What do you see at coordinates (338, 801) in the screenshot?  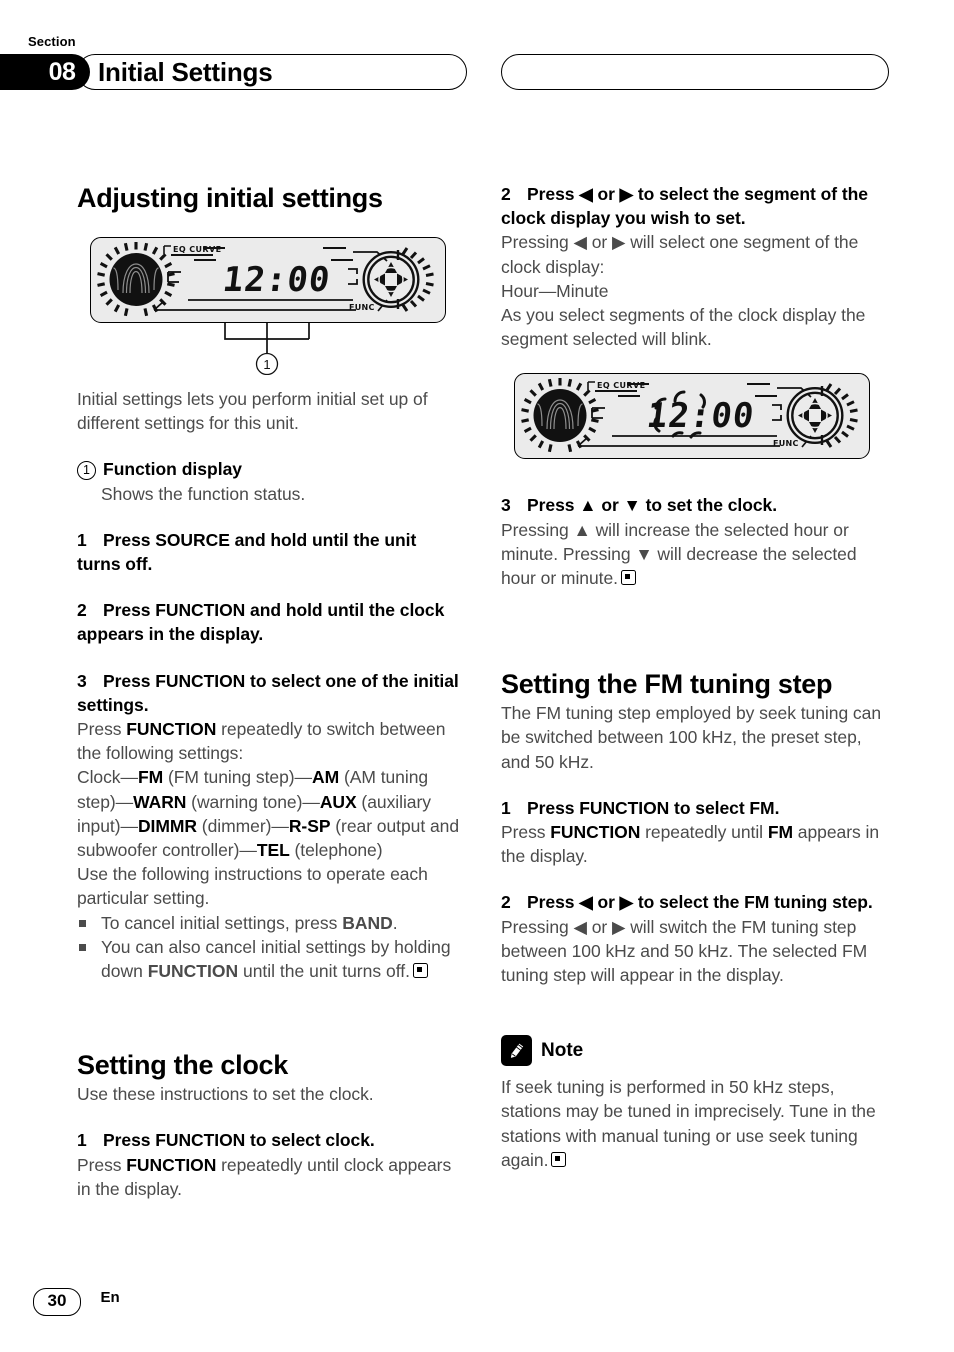 I see `settings-chain-term-4: AUX` at bounding box center [338, 801].